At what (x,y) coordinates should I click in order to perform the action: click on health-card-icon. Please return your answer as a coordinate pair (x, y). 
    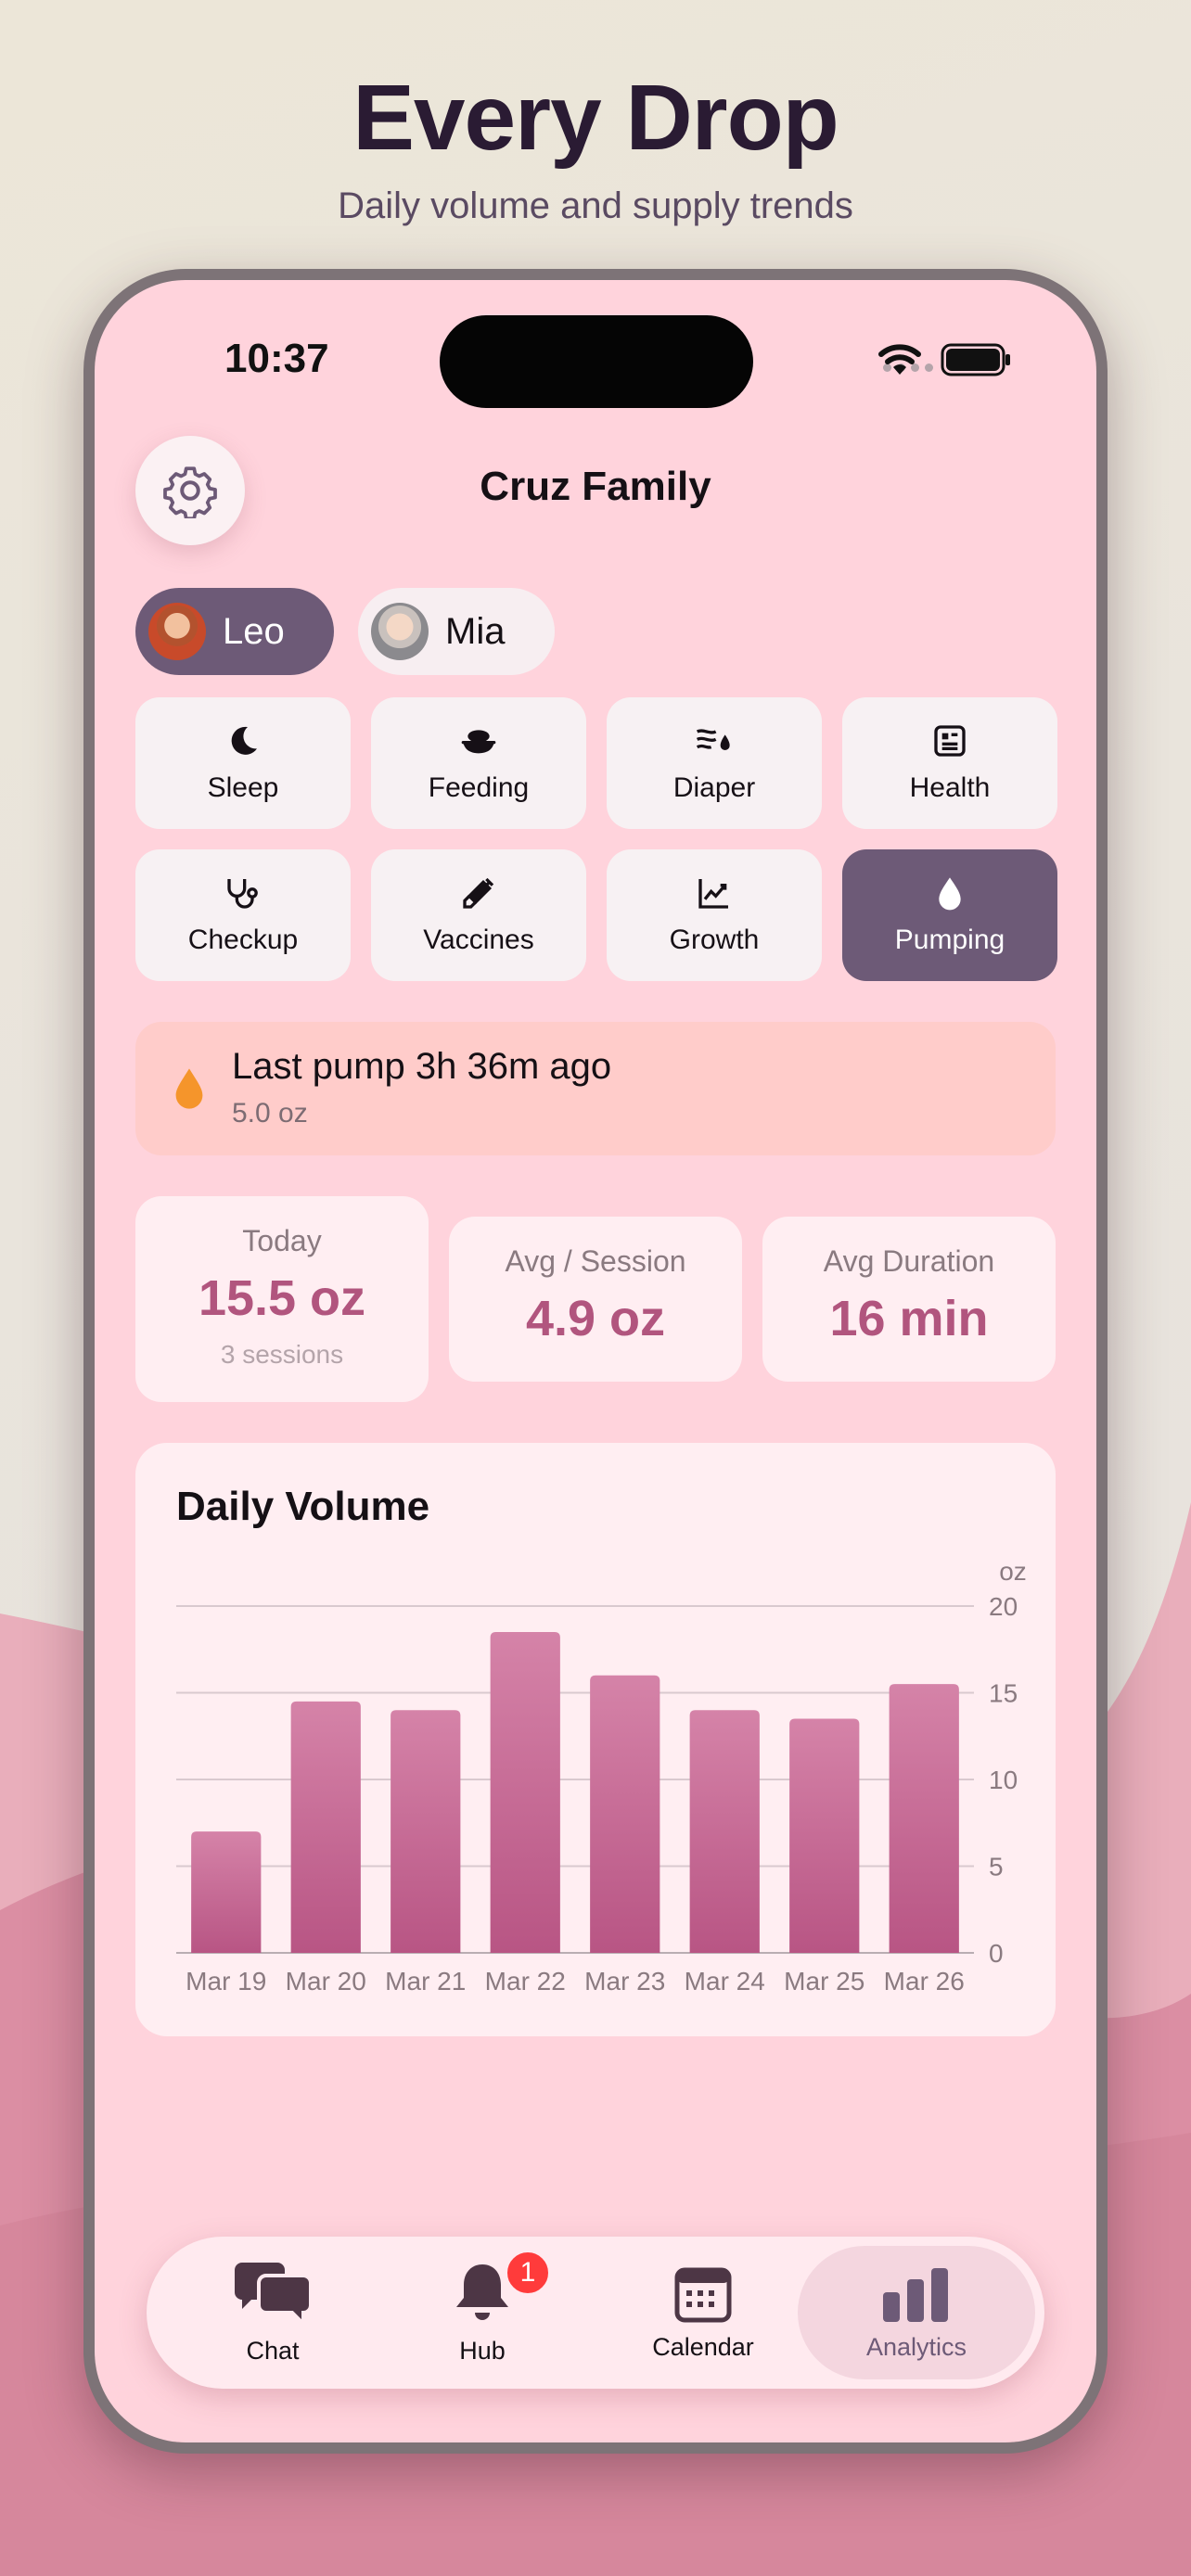
    Looking at the image, I should click on (950, 741).